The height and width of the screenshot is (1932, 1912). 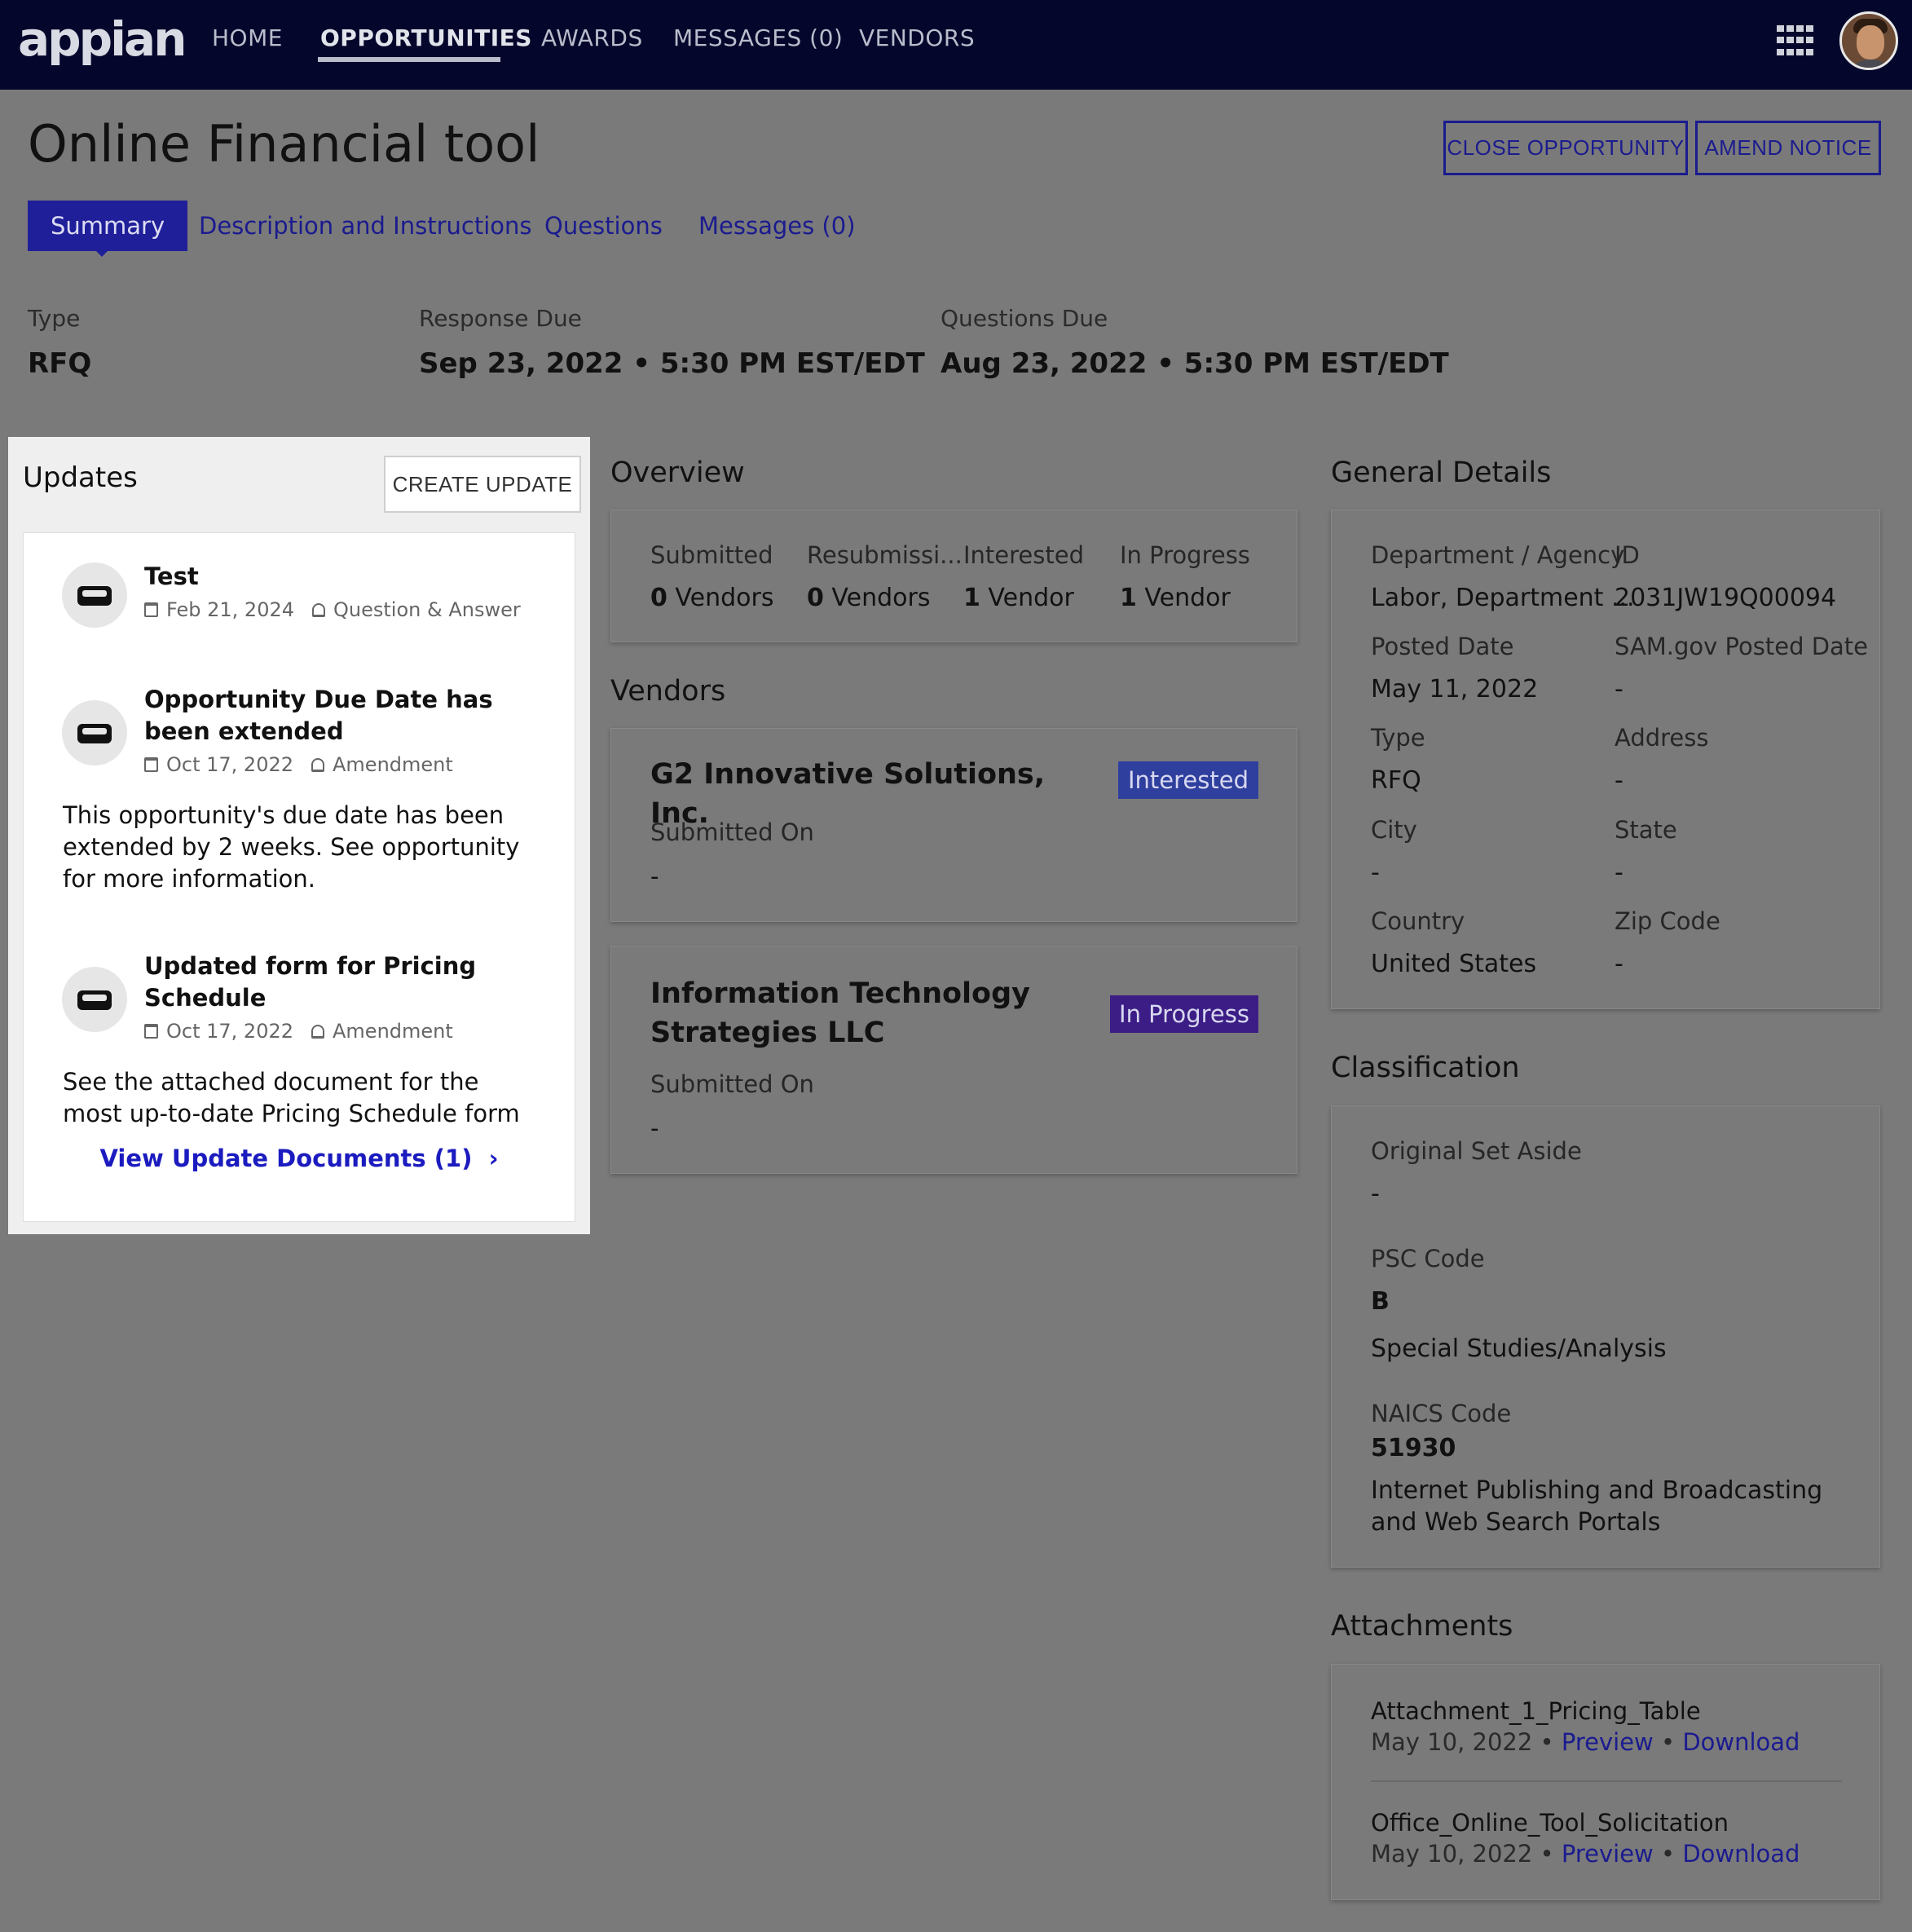 I want to click on status-badge: Interested, so click(x=1188, y=780).